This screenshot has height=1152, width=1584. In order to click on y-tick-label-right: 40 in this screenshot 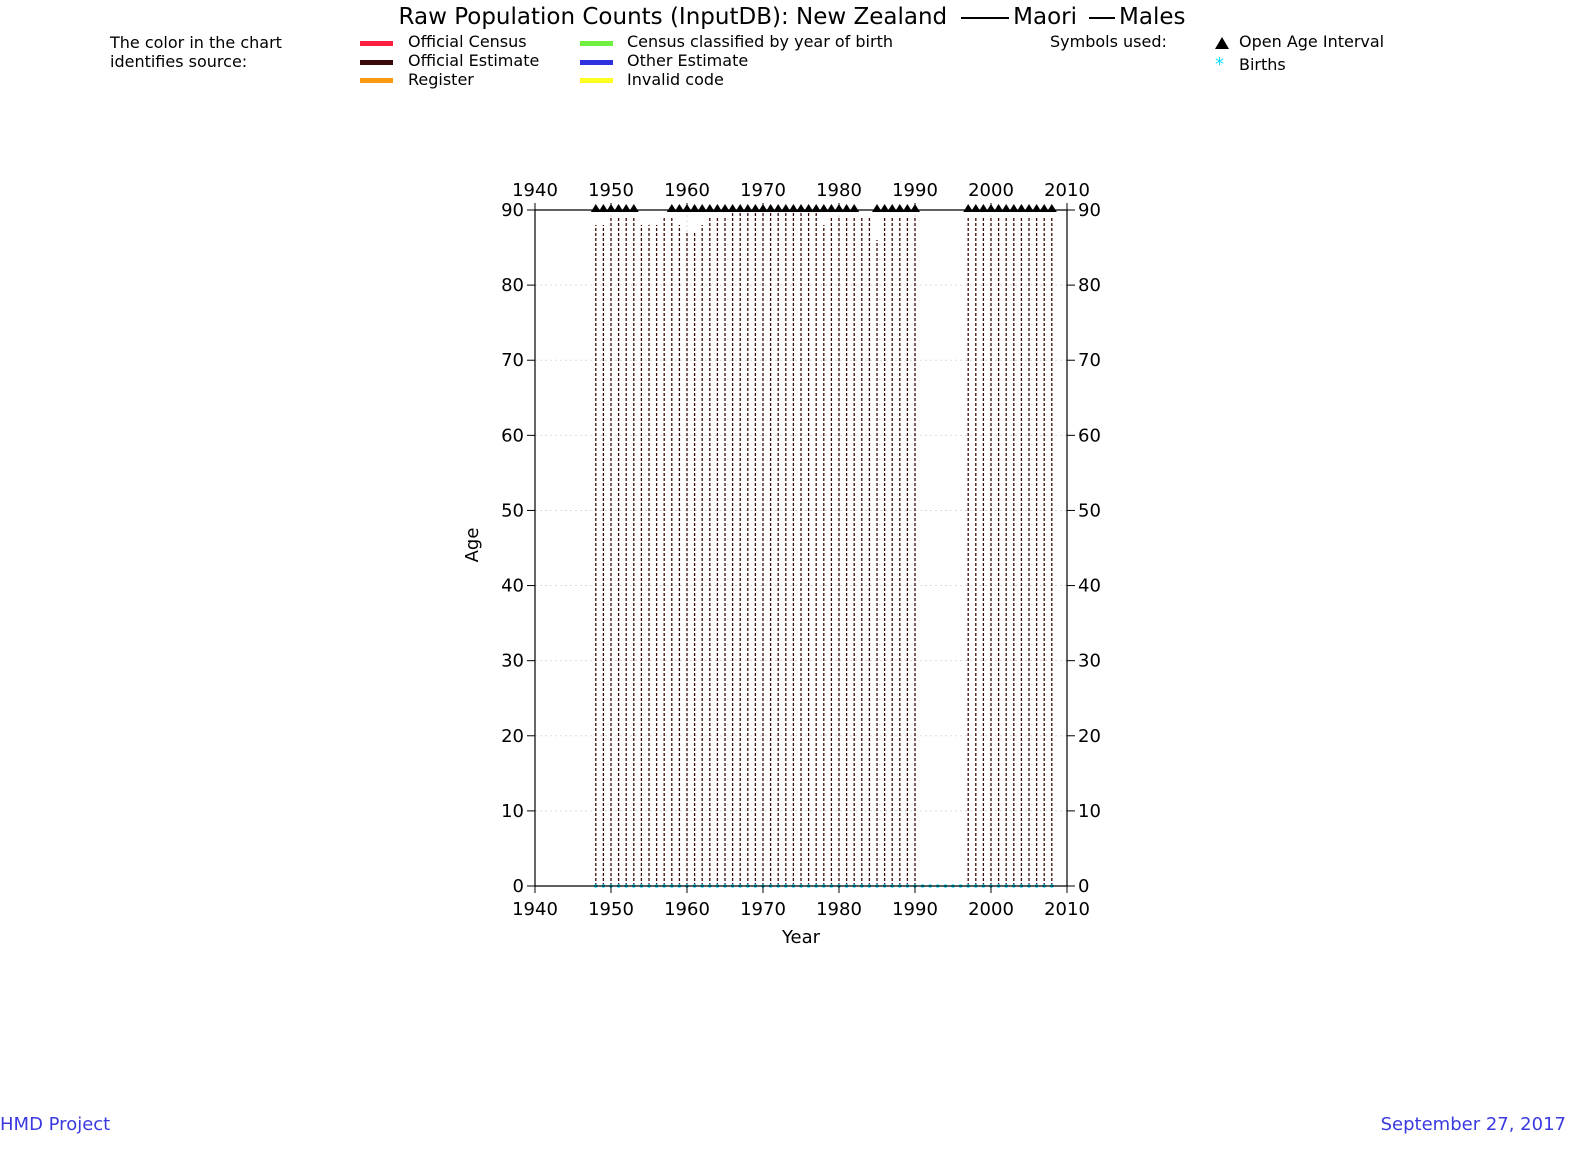, I will do `click(1089, 586)`.